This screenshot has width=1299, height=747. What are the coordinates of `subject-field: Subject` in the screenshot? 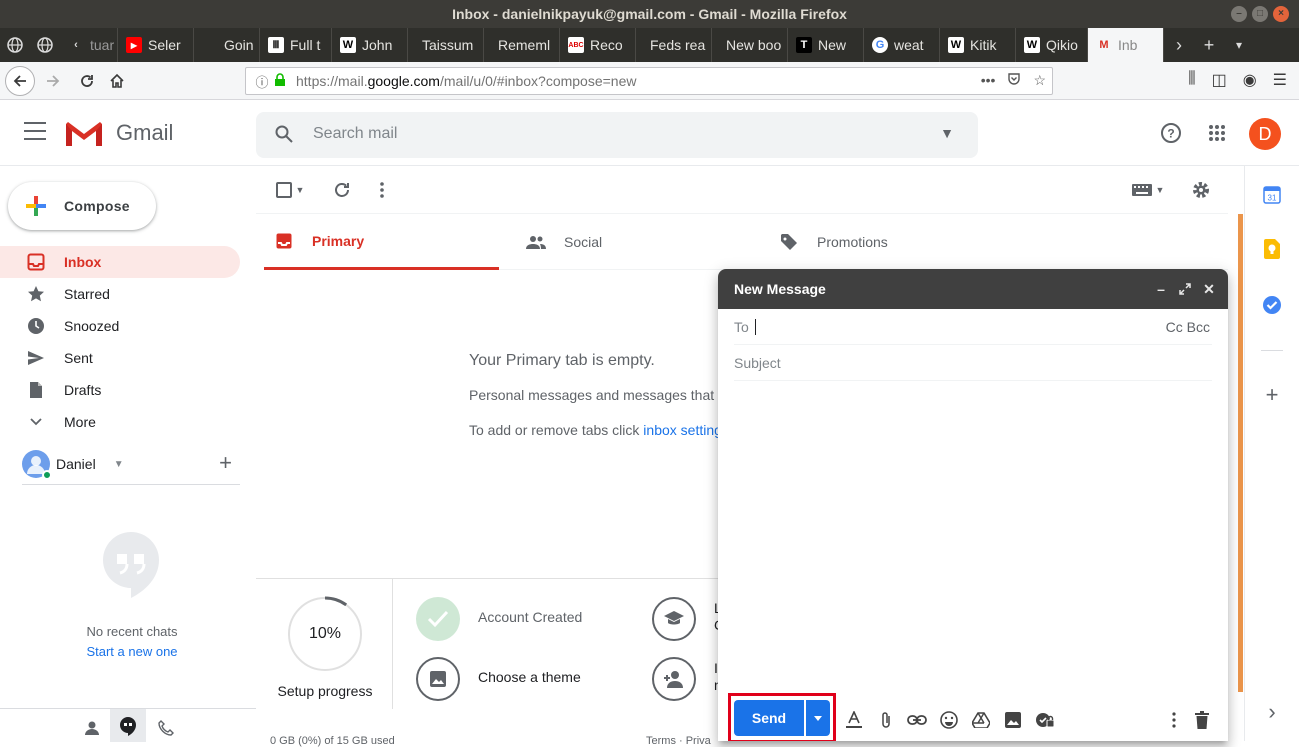 It's located at (973, 363).